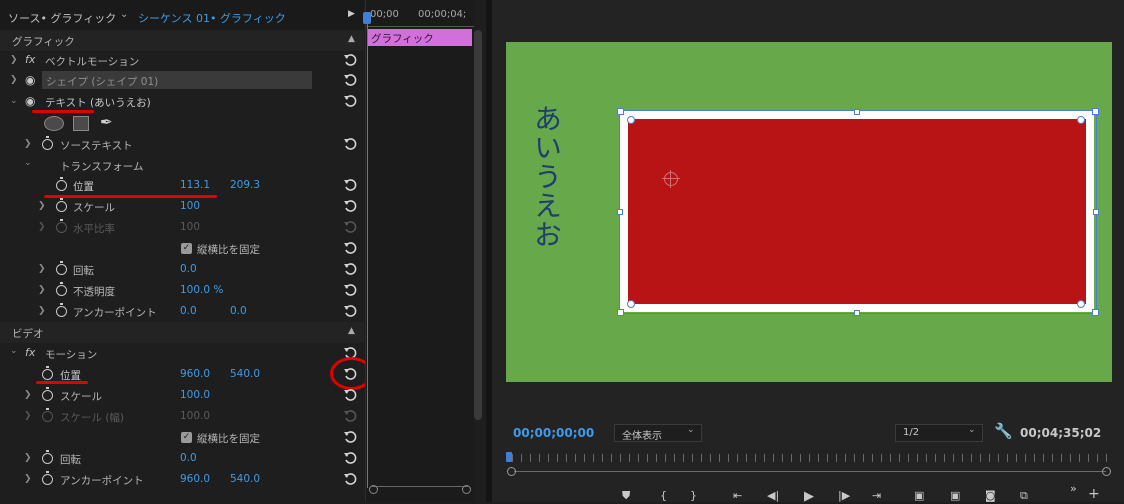  I want to click on position-x-value: 113.1, so click(195, 185).